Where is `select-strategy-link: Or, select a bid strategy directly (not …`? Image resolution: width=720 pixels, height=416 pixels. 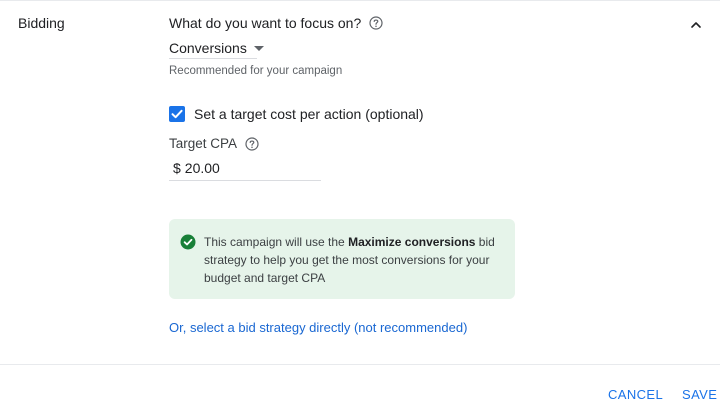
select-strategy-link: Or, select a bid strategy directly (not … is located at coordinates (318, 327).